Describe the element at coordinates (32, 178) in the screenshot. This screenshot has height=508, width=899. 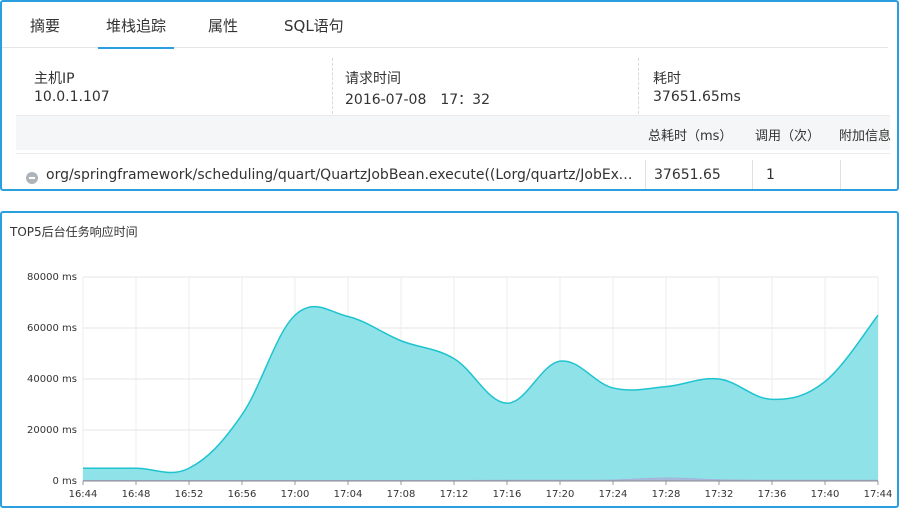
I see `collapse-icon` at that location.